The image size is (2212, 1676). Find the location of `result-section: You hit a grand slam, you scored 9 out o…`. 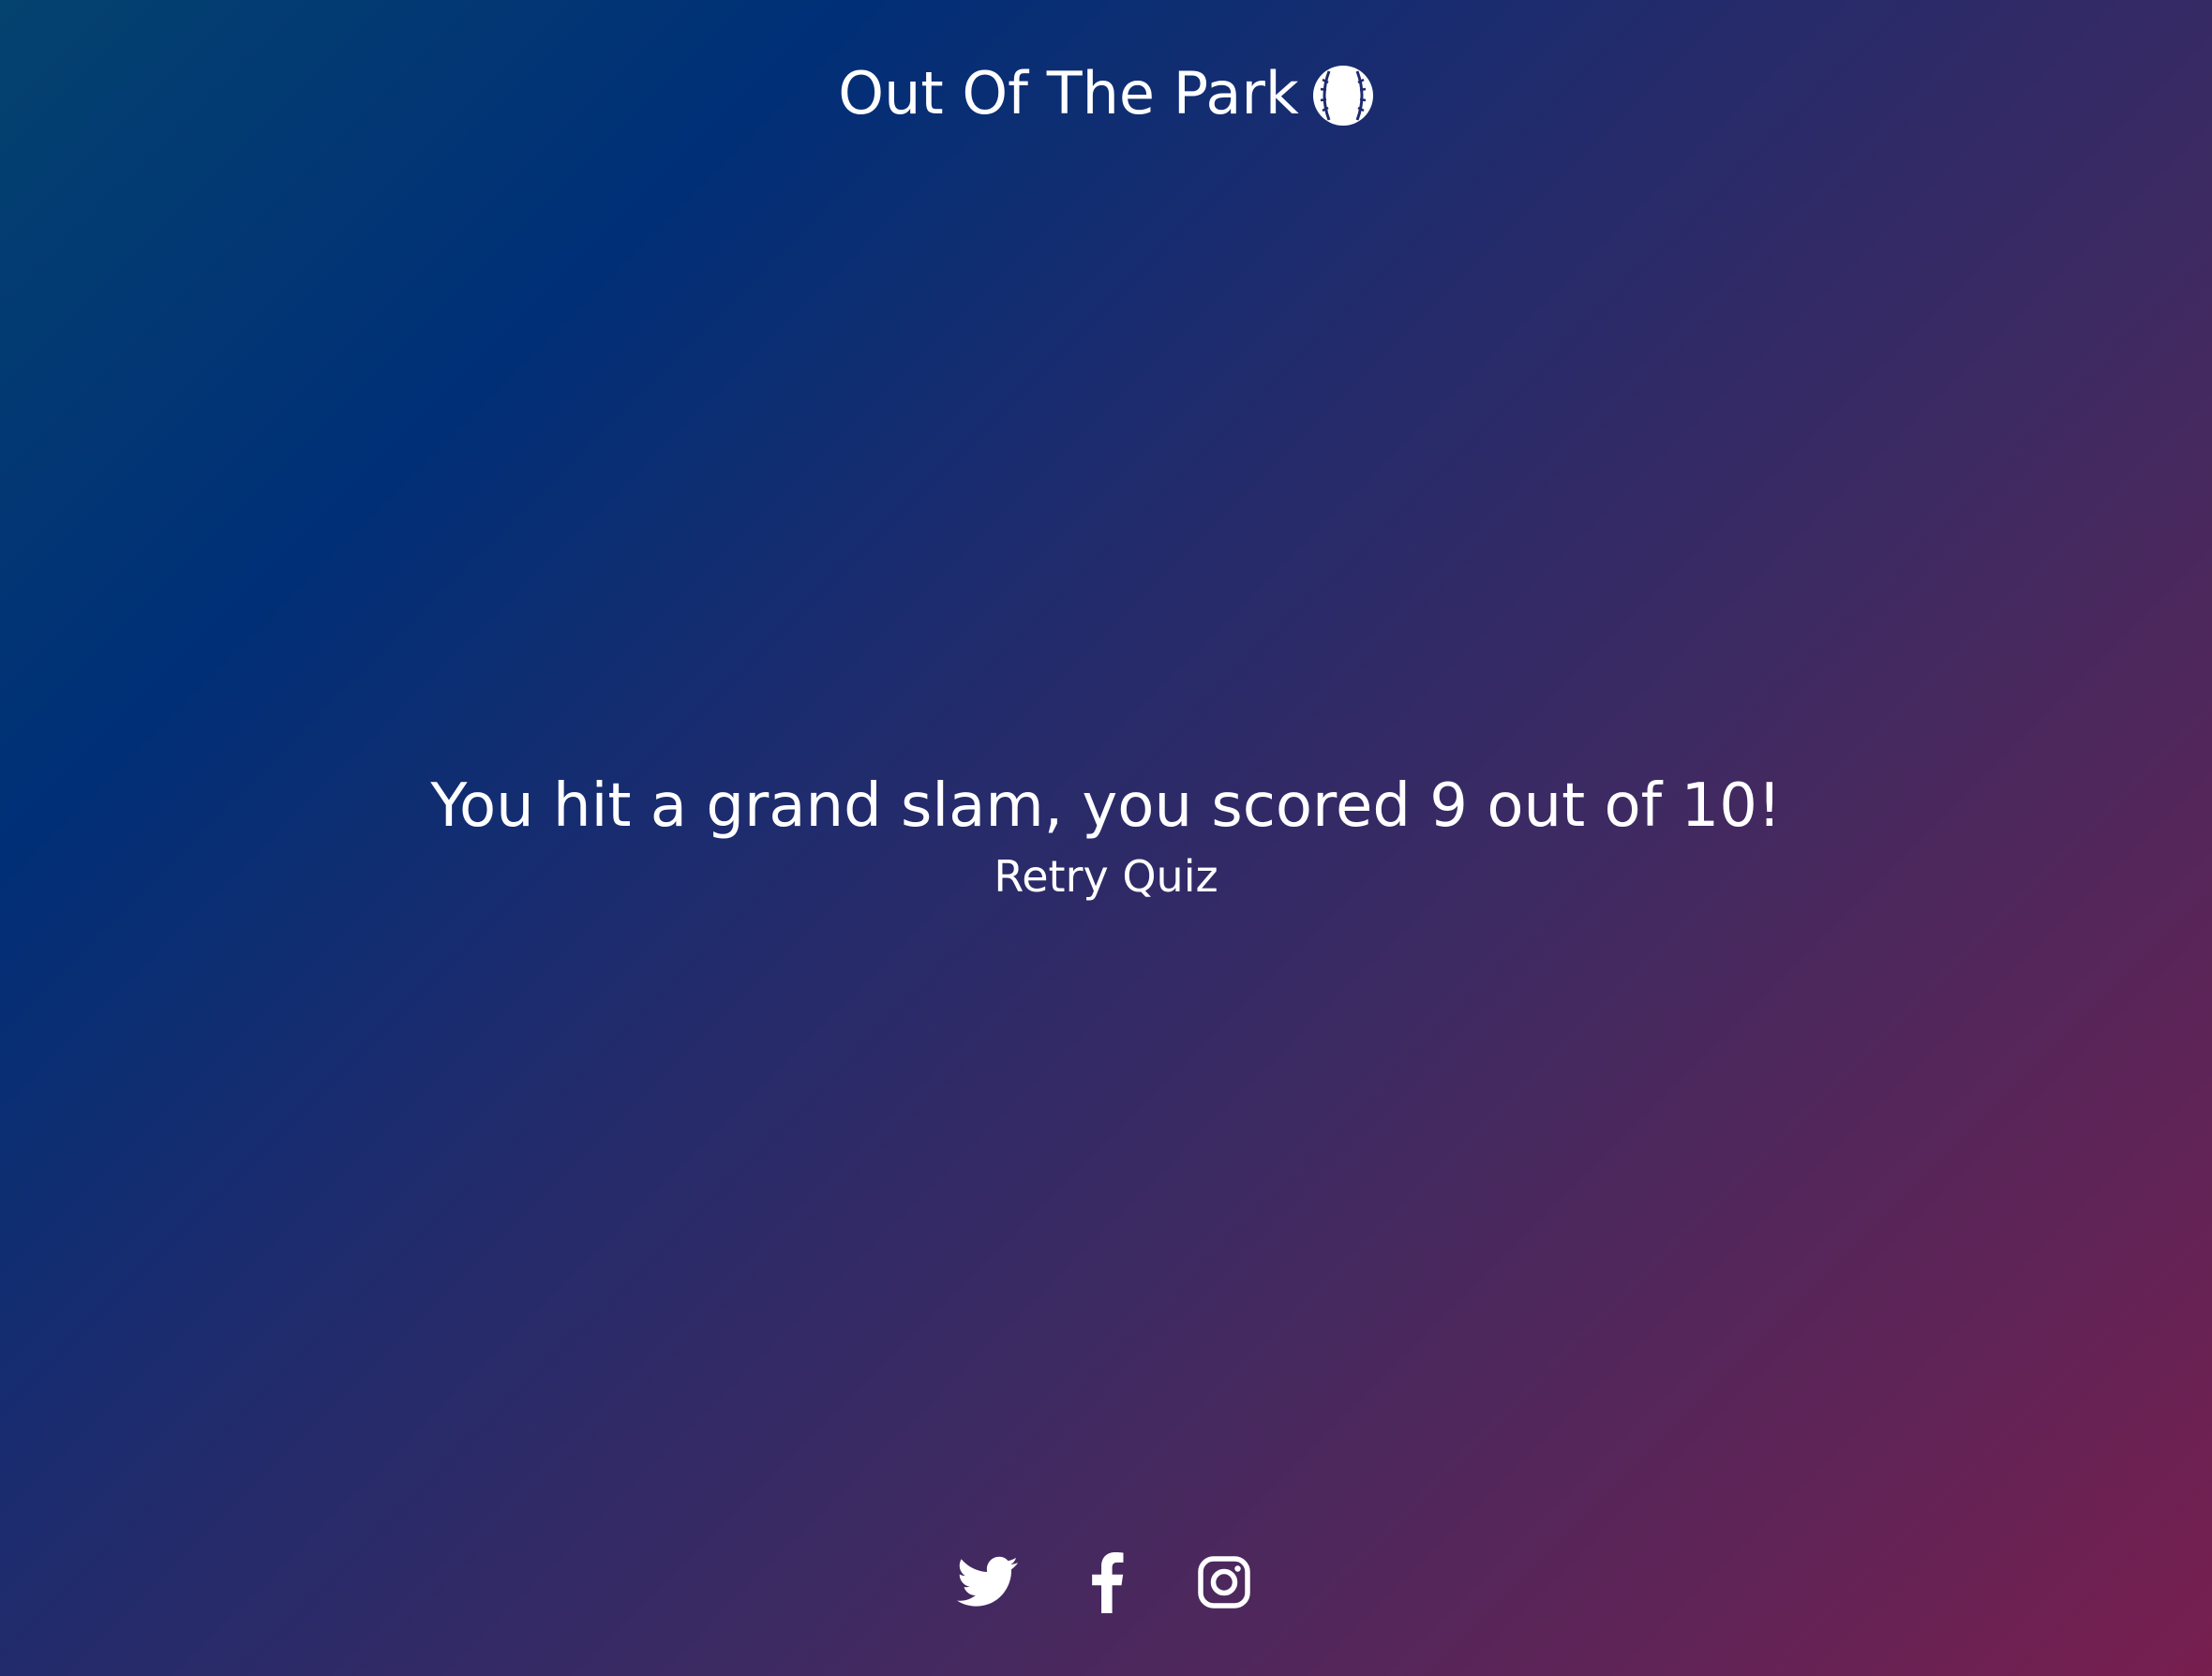

result-section: You hit a grand slam, you scored 9 out o… is located at coordinates (1106, 836).